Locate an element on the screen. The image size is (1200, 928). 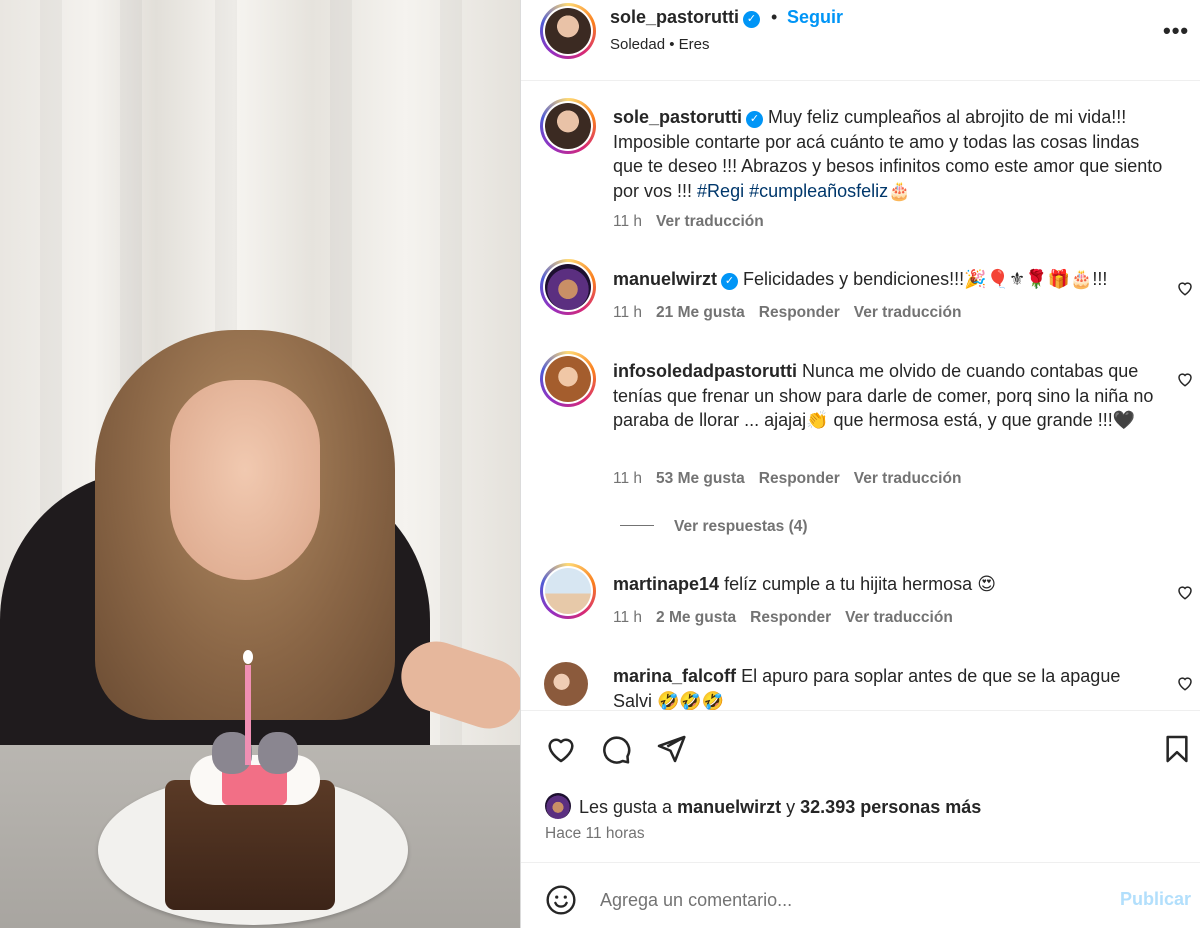
liker-username: manuelwirzt is located at coordinates (729, 807).